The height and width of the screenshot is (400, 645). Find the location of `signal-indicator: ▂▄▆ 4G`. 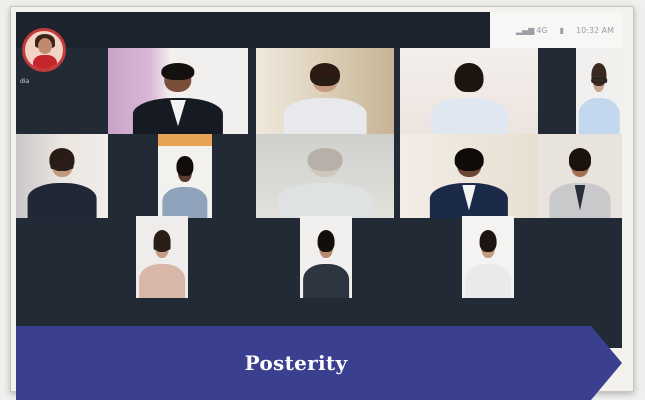

signal-indicator: ▂▄▆ 4G is located at coordinates (532, 30).